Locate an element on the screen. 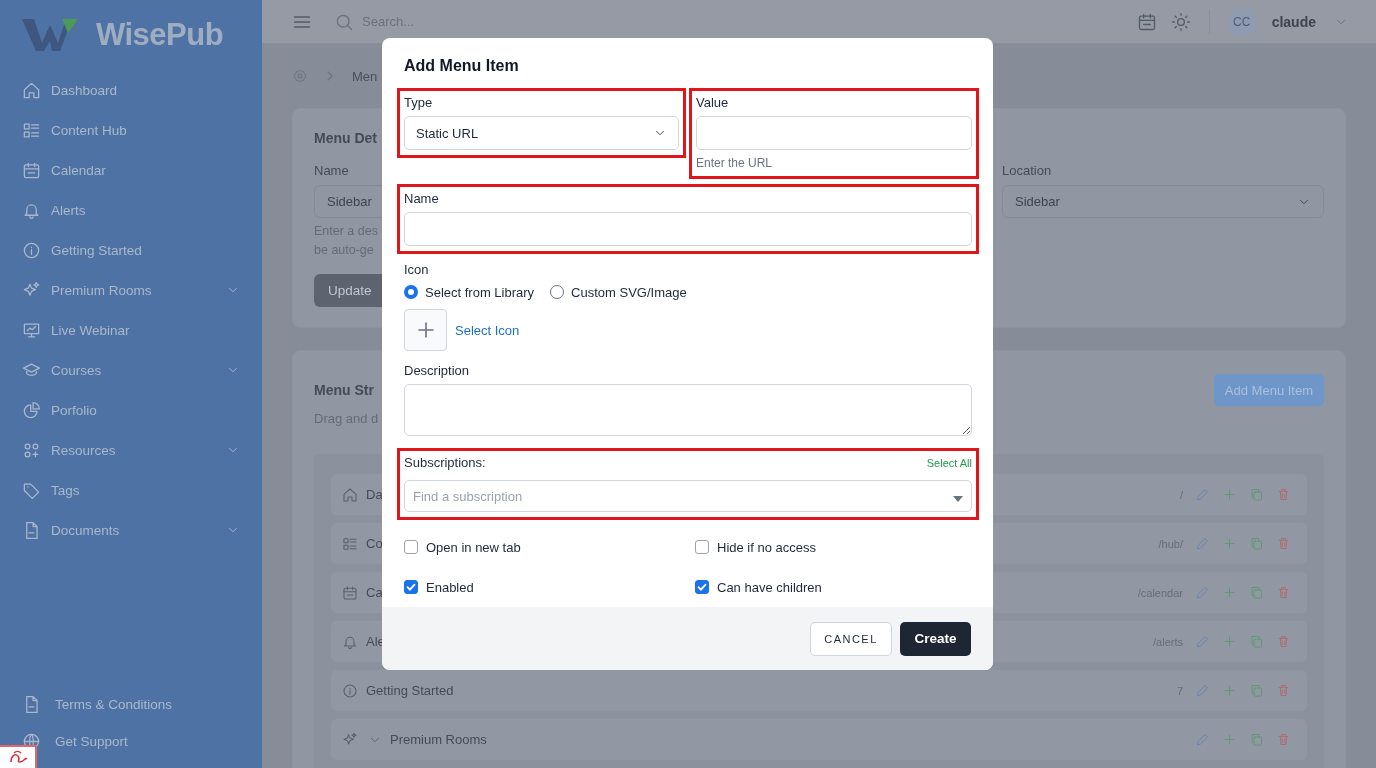 Image resolution: width=1376 pixels, height=768 pixels. sun-icon is located at coordinates (1180, 21).